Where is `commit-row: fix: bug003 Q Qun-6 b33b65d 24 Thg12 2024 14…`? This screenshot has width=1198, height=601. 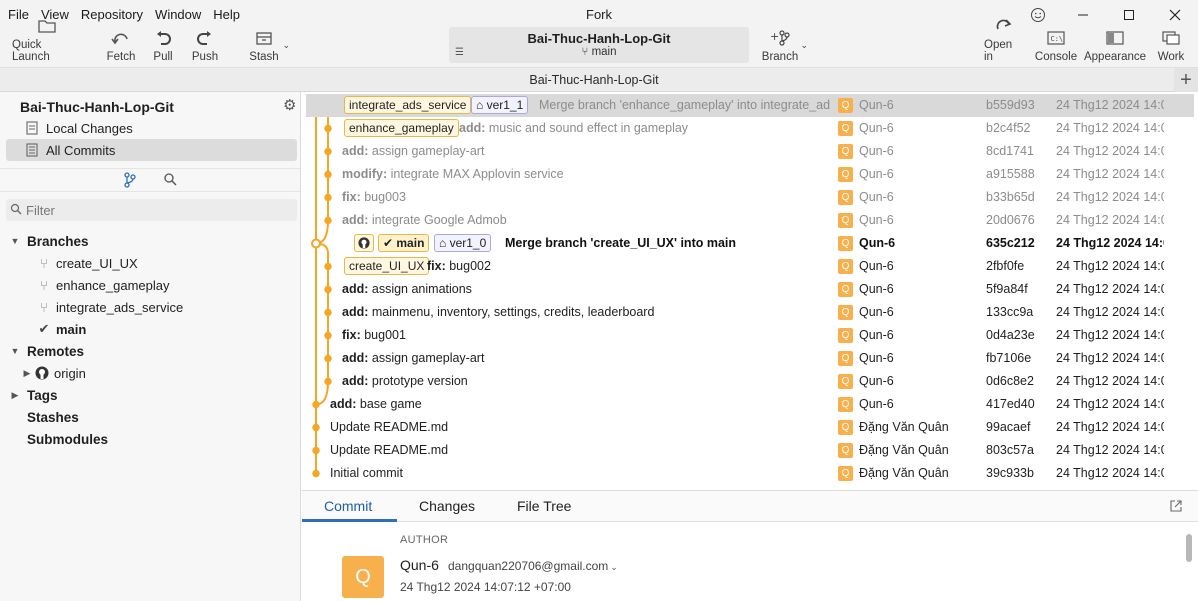
commit-row: fix: bug003 Q Qun-6 b33b65d 24 Thg12 2024 14… is located at coordinates (750, 197).